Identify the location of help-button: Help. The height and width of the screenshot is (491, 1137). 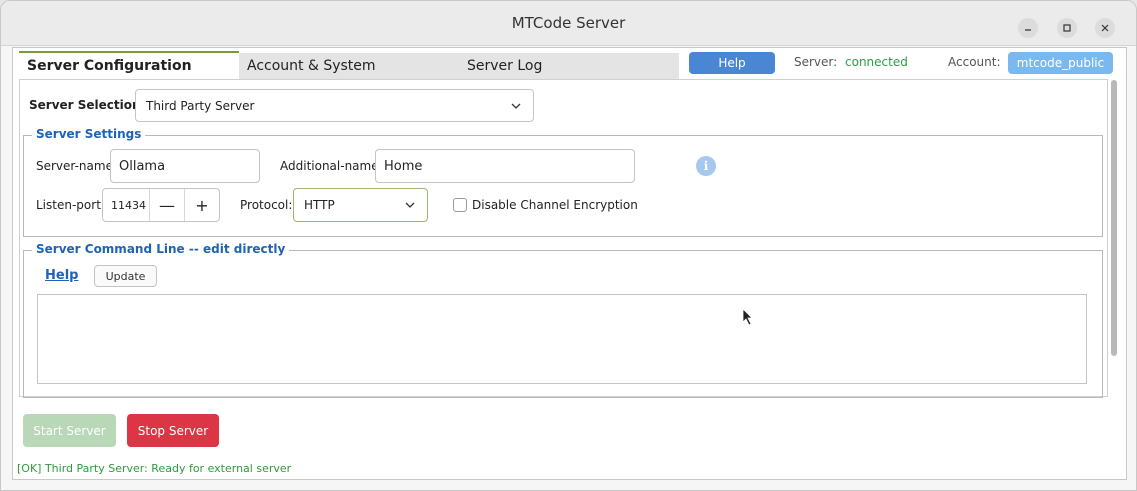
(732, 63).